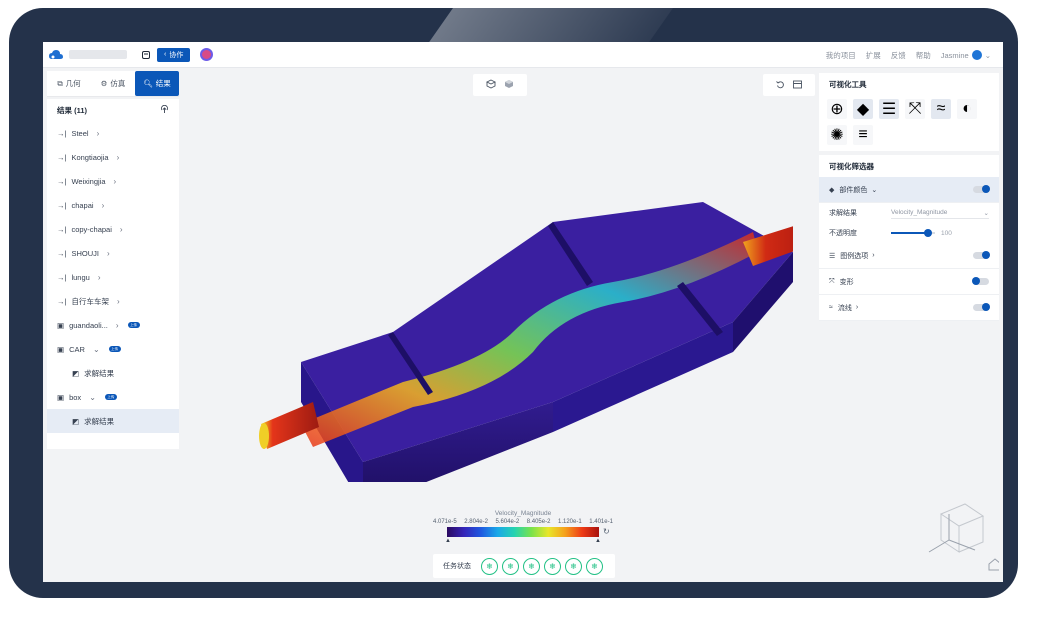  I want to click on viz-filters-title: 可视化筛选器, so click(851, 166).